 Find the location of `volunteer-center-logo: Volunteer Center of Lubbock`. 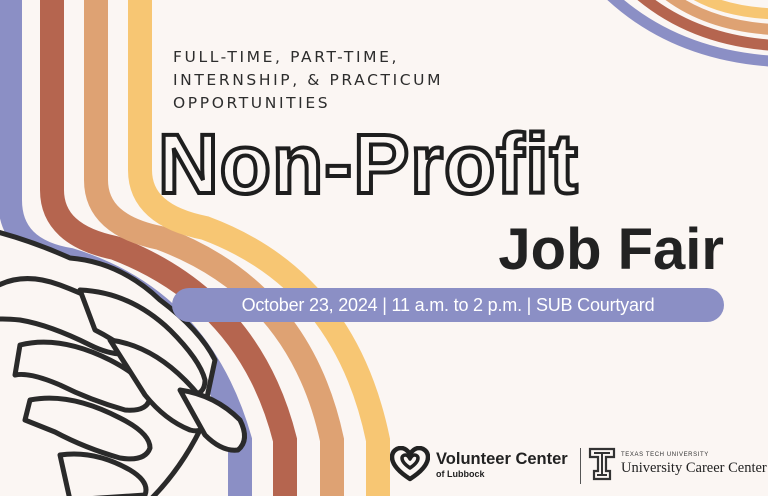

volunteer-center-logo: Volunteer Center of Lubbock is located at coordinates (479, 465).